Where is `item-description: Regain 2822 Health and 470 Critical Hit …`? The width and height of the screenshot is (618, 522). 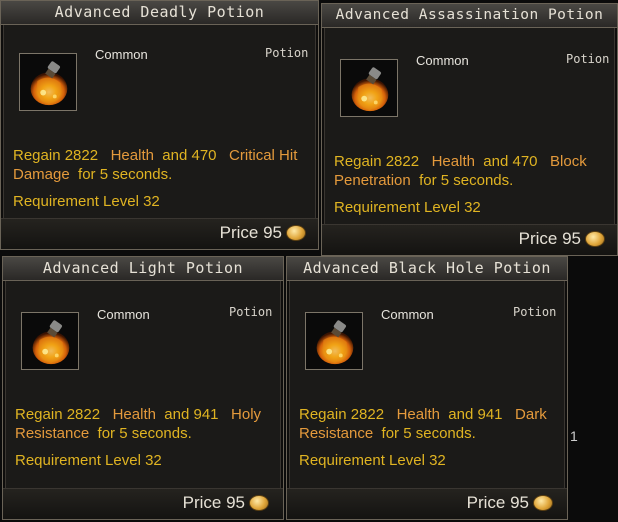
item-description: Regain 2822 Health and 470 Critical Hit … is located at coordinates (163, 165).